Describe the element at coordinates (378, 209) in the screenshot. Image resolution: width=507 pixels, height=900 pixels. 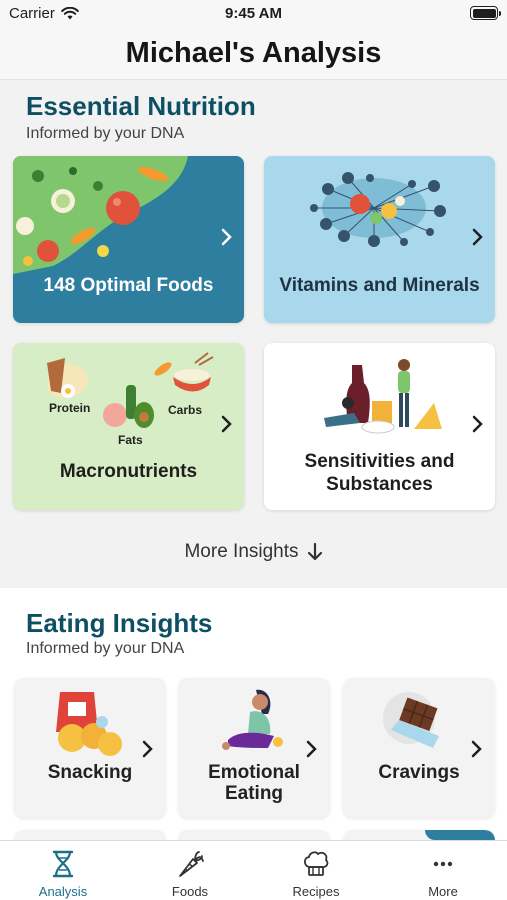
I see `molecules-illustration` at that location.